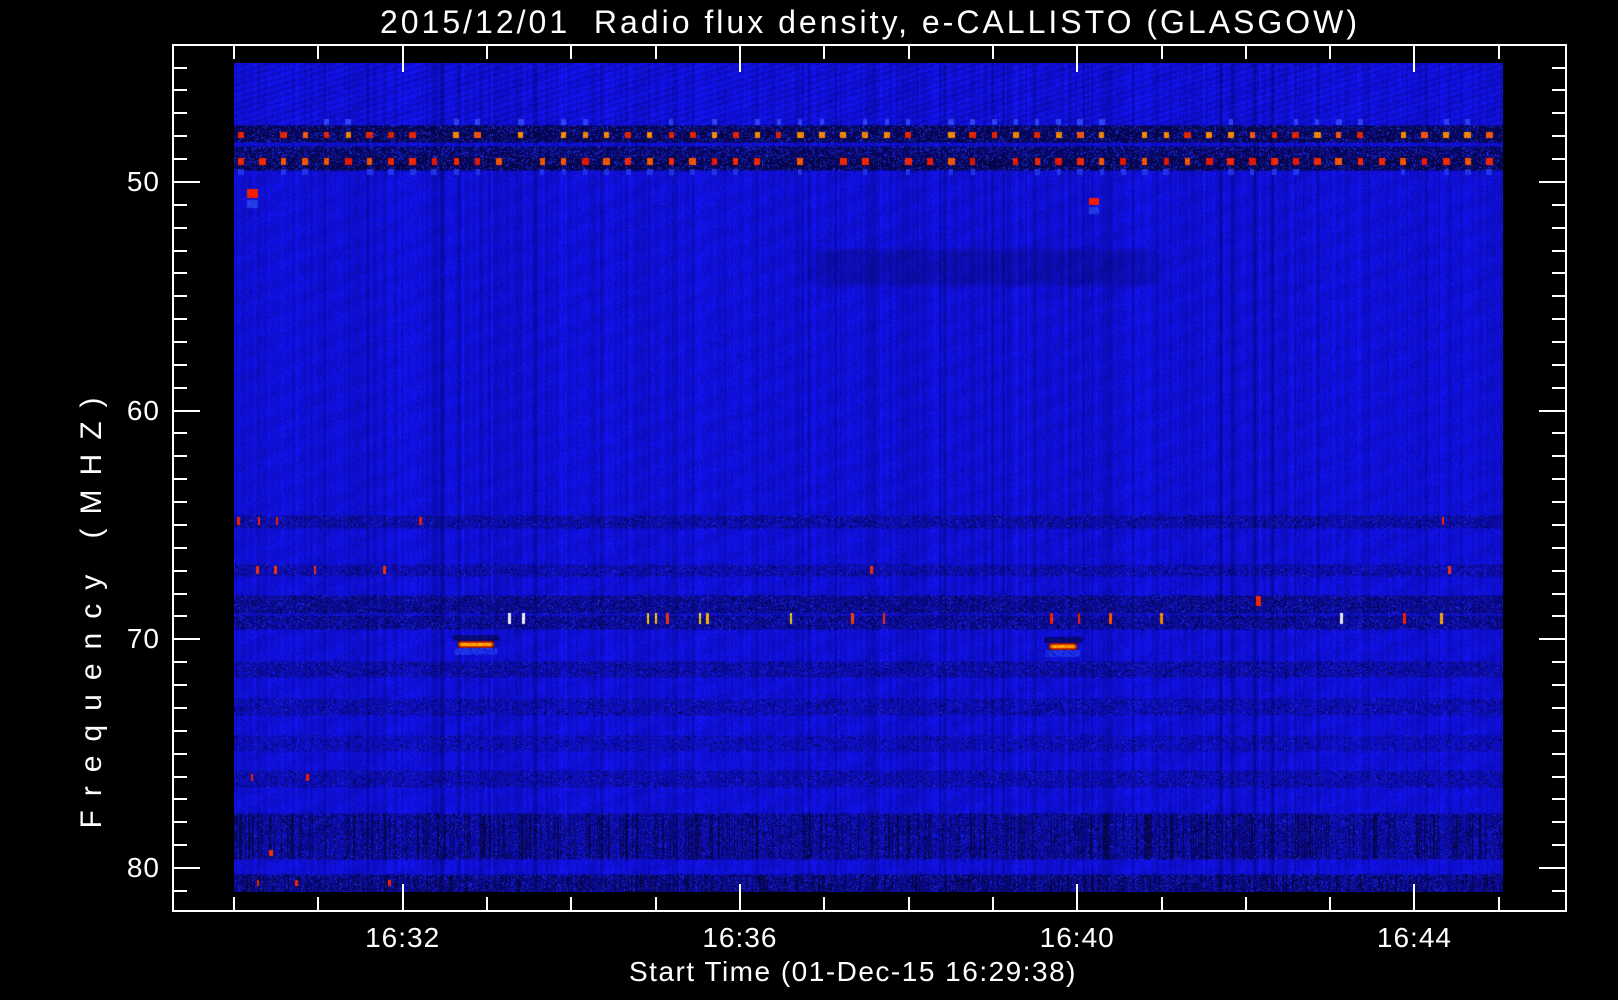 The height and width of the screenshot is (1000, 1618). I want to click on y-axis-title: Frequency (MHZ), so click(91, 606).